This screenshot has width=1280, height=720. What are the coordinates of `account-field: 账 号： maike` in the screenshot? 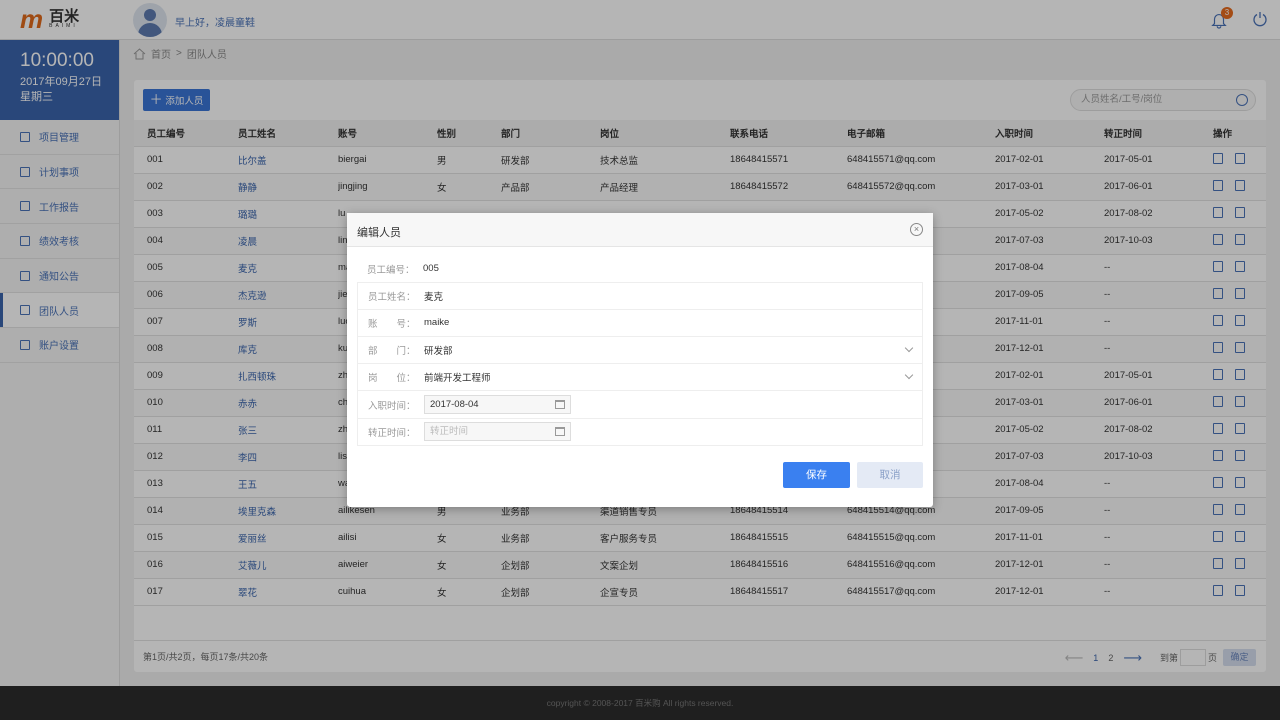 It's located at (640, 323).